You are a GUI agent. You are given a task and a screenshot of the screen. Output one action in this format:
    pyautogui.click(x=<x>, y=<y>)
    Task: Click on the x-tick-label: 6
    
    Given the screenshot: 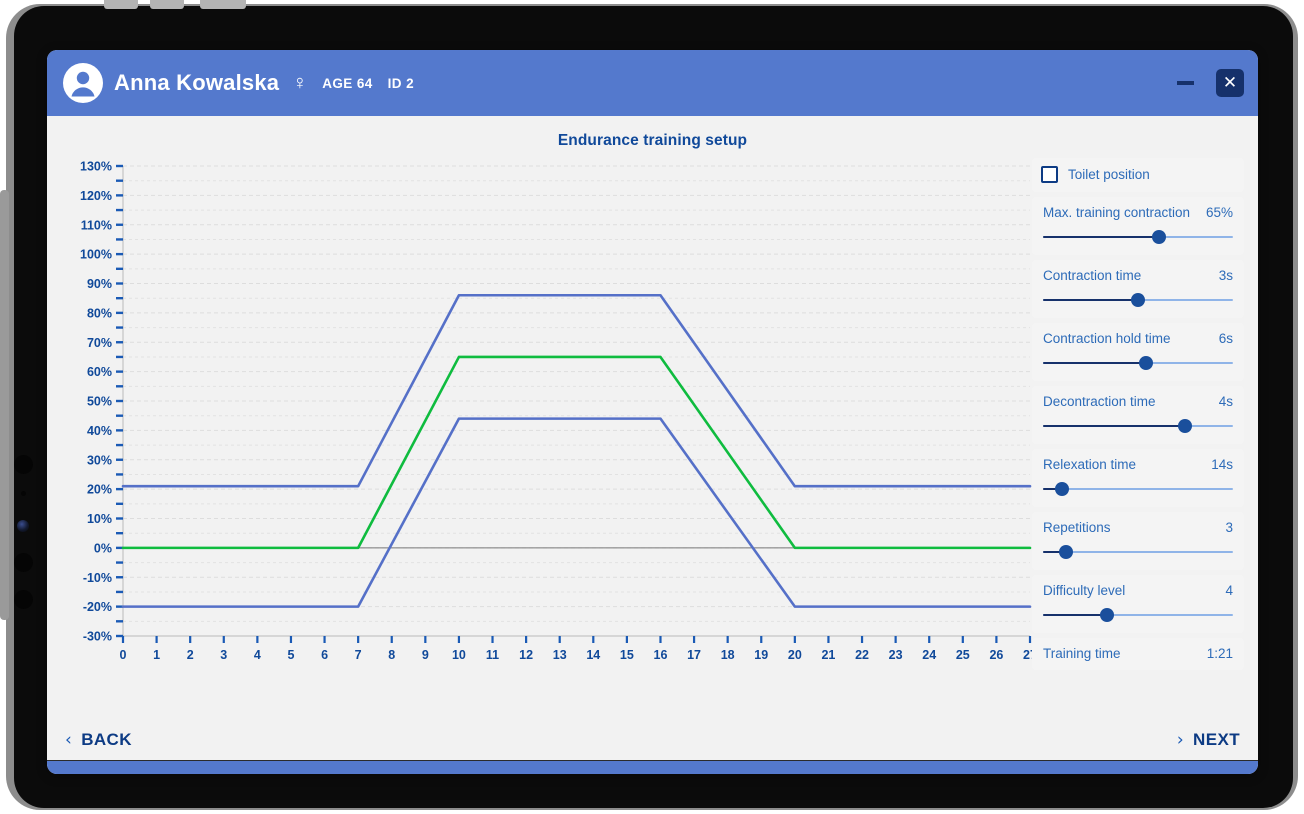 What is the action you would take?
    pyautogui.click(x=324, y=655)
    